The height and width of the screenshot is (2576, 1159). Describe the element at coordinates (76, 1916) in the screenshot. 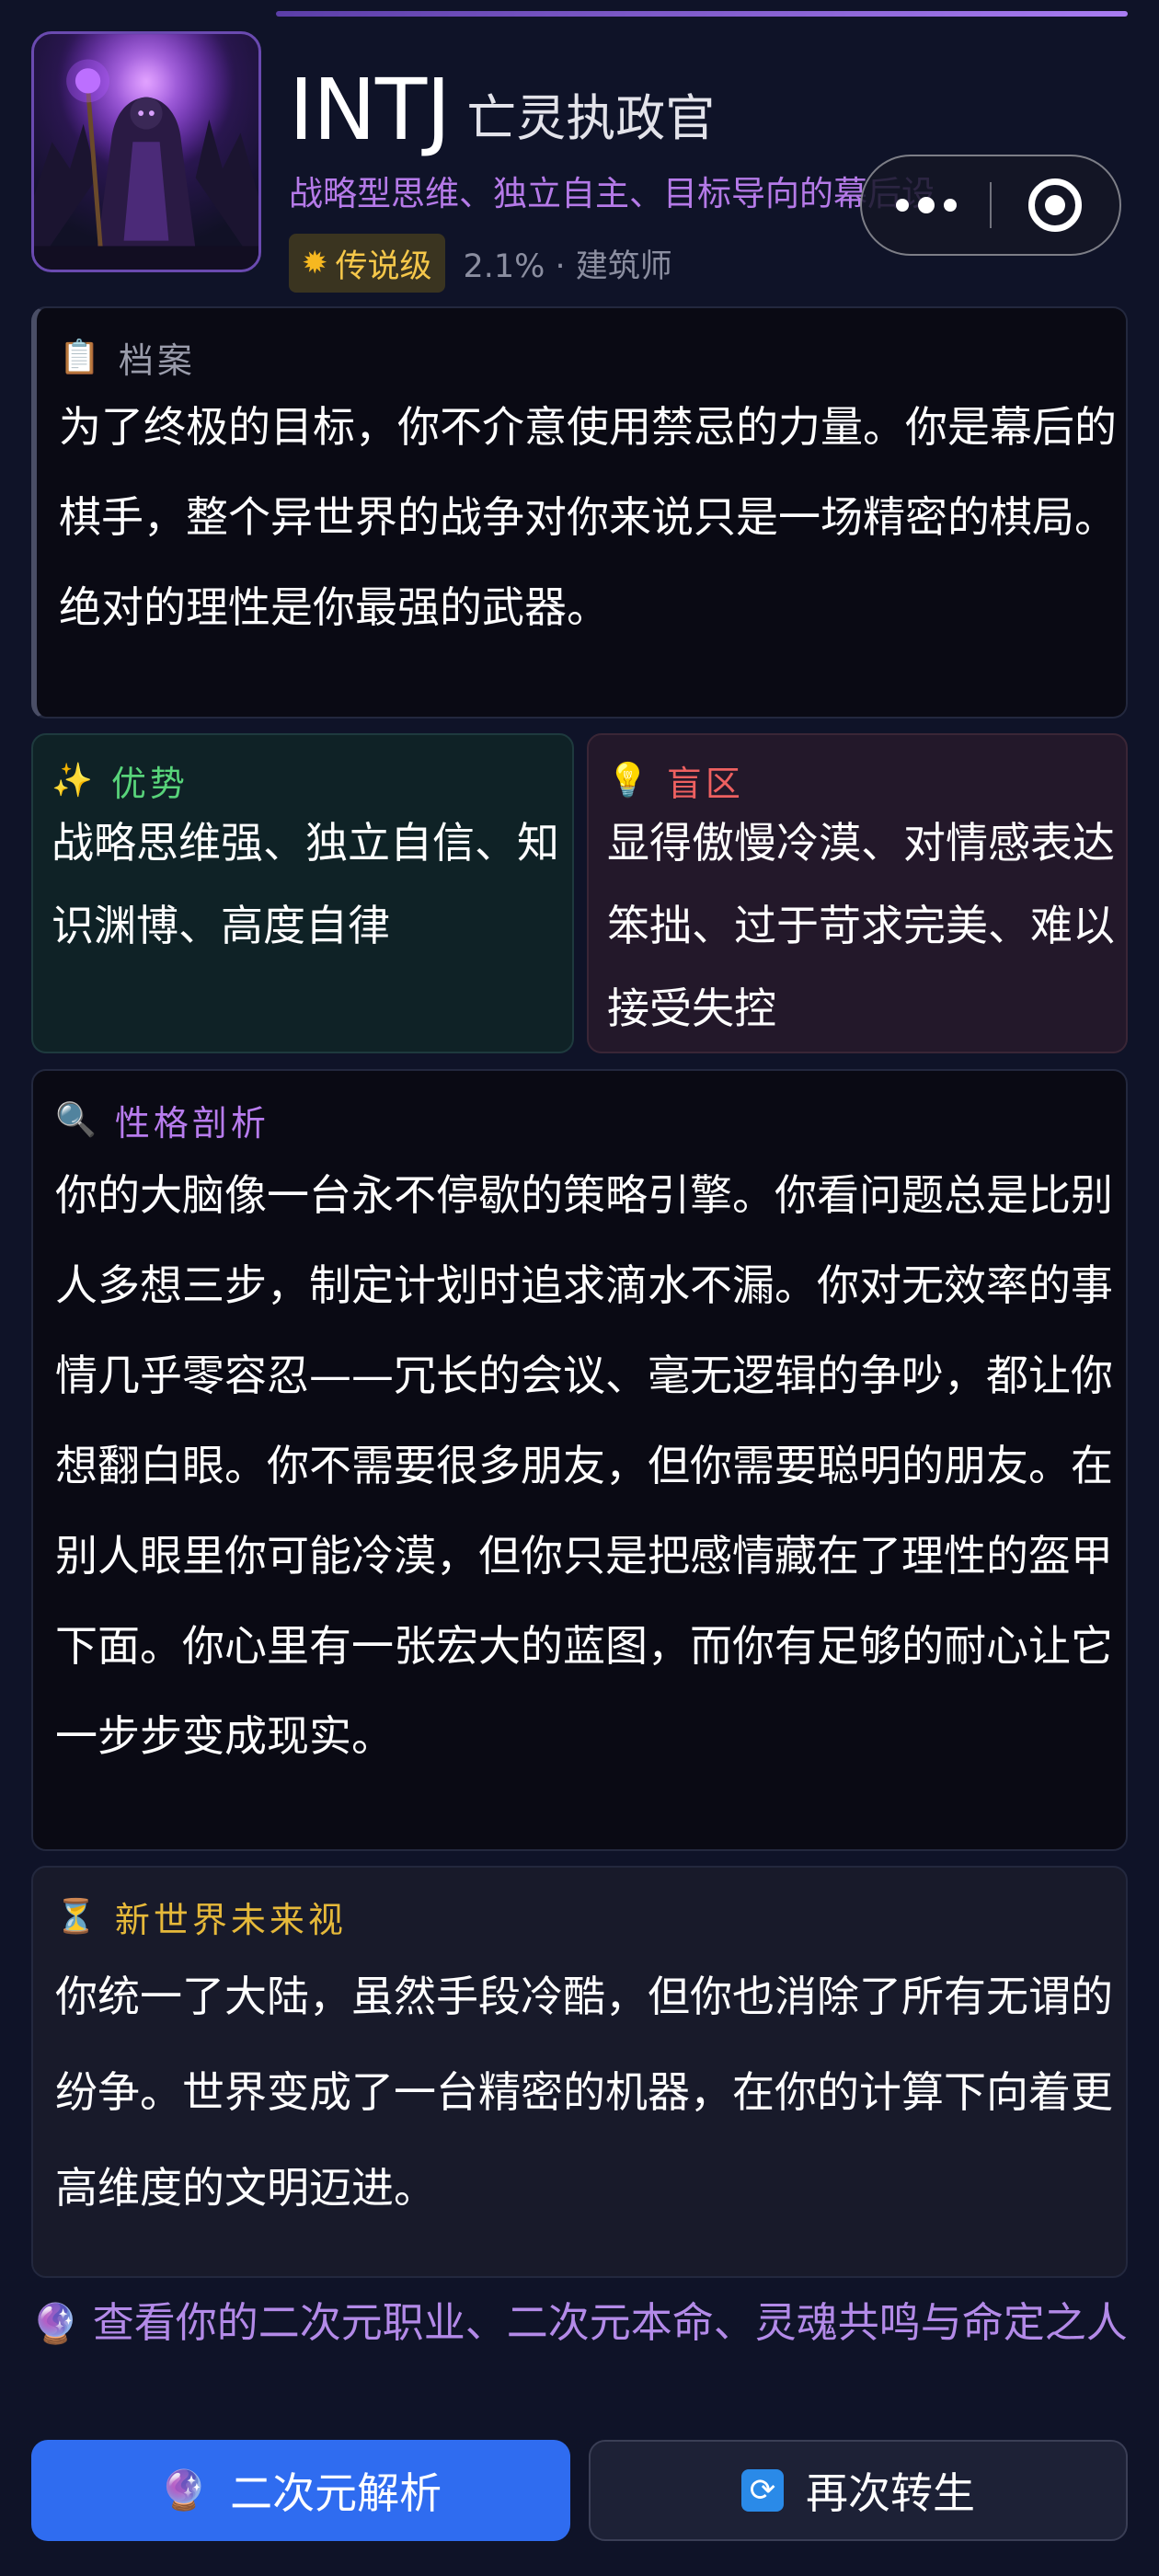

I see `hourglass-icon: ⏳` at that location.